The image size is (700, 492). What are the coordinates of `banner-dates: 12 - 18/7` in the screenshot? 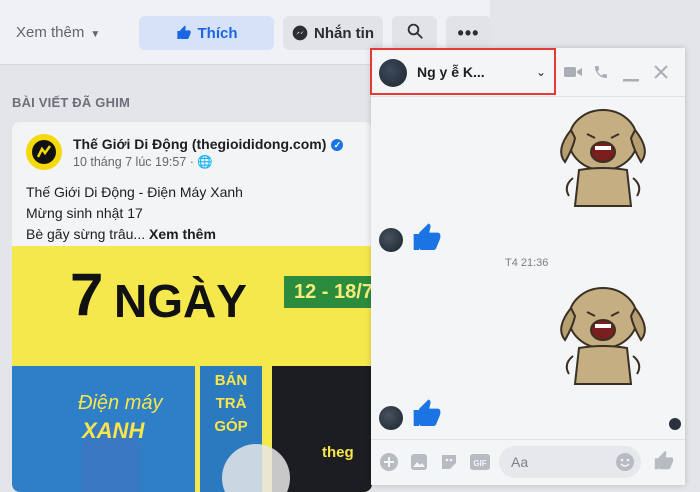 It's located at (328, 292).